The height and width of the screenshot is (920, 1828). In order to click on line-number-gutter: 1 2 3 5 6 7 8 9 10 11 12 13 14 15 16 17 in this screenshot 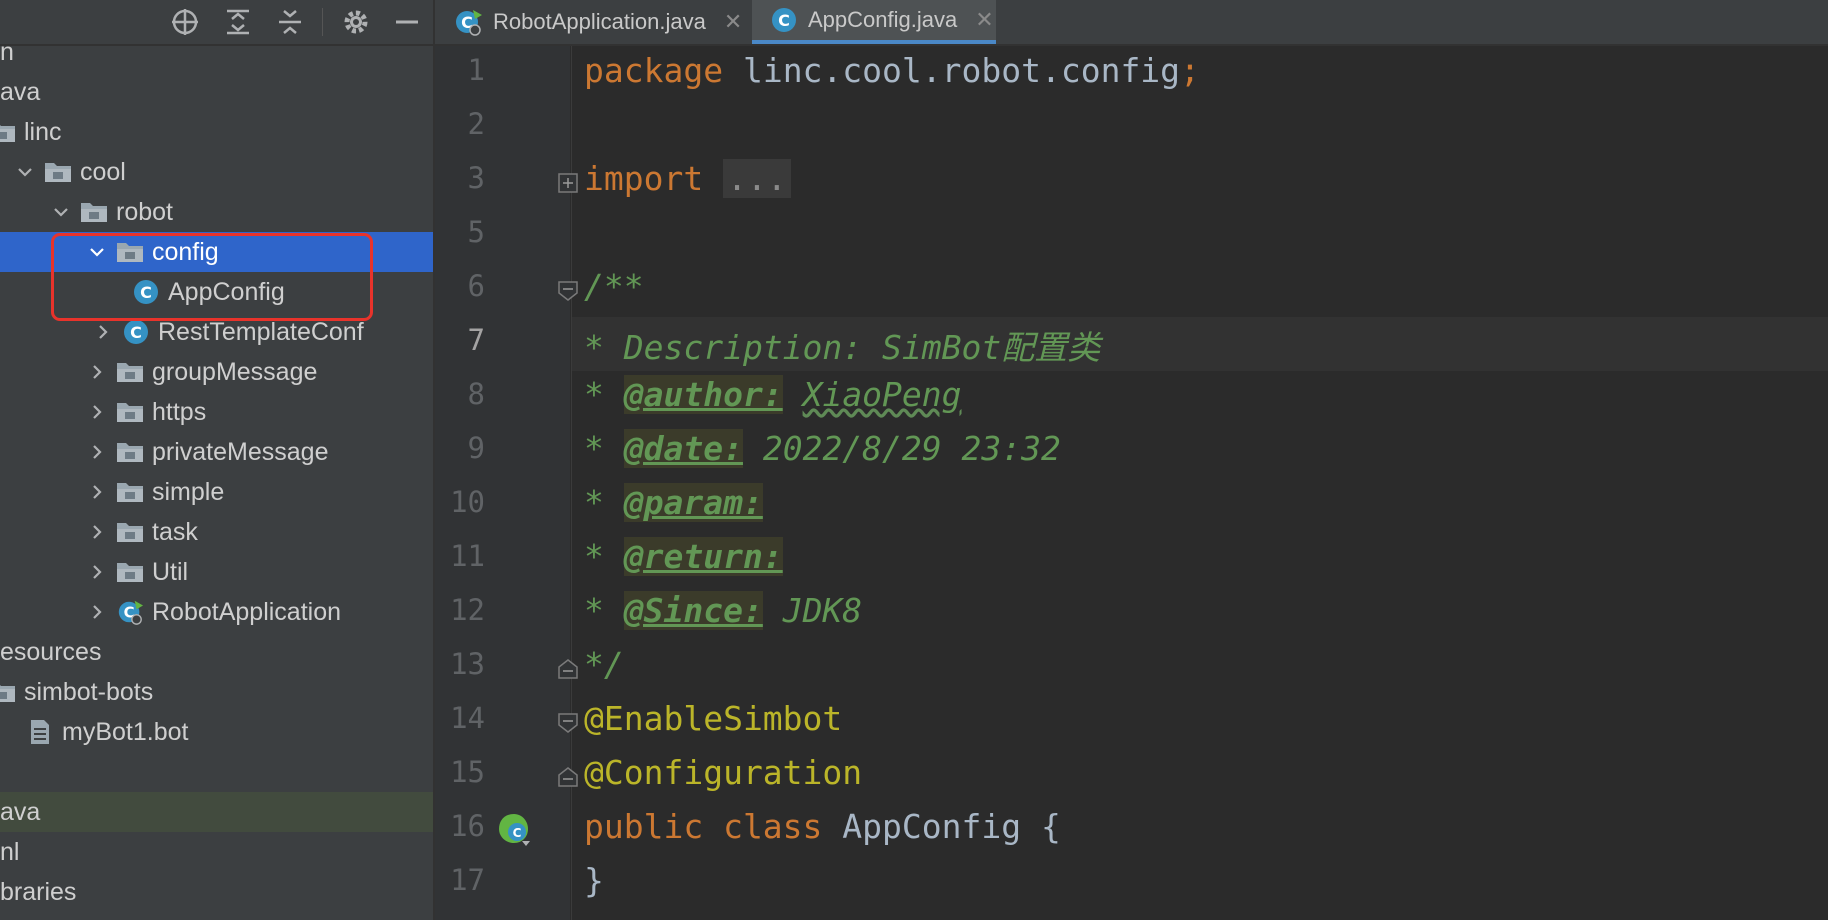, I will do `click(502, 483)`.